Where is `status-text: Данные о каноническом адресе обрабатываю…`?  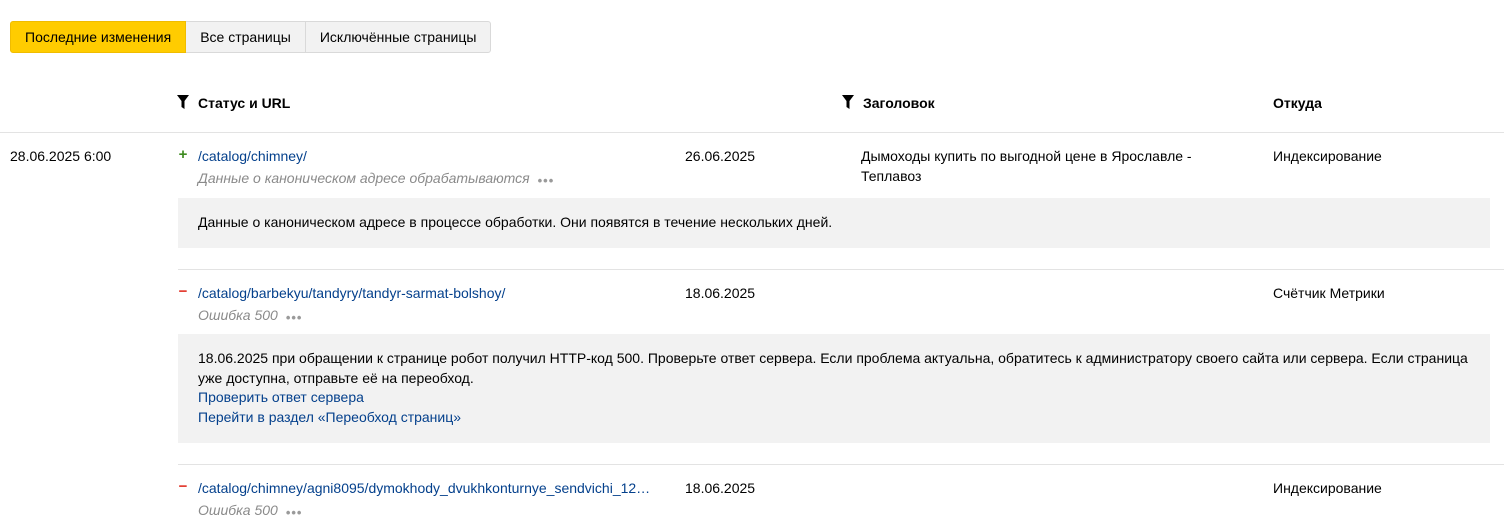
status-text: Данные о каноническом адресе обрабатываю… is located at coordinates (376, 179).